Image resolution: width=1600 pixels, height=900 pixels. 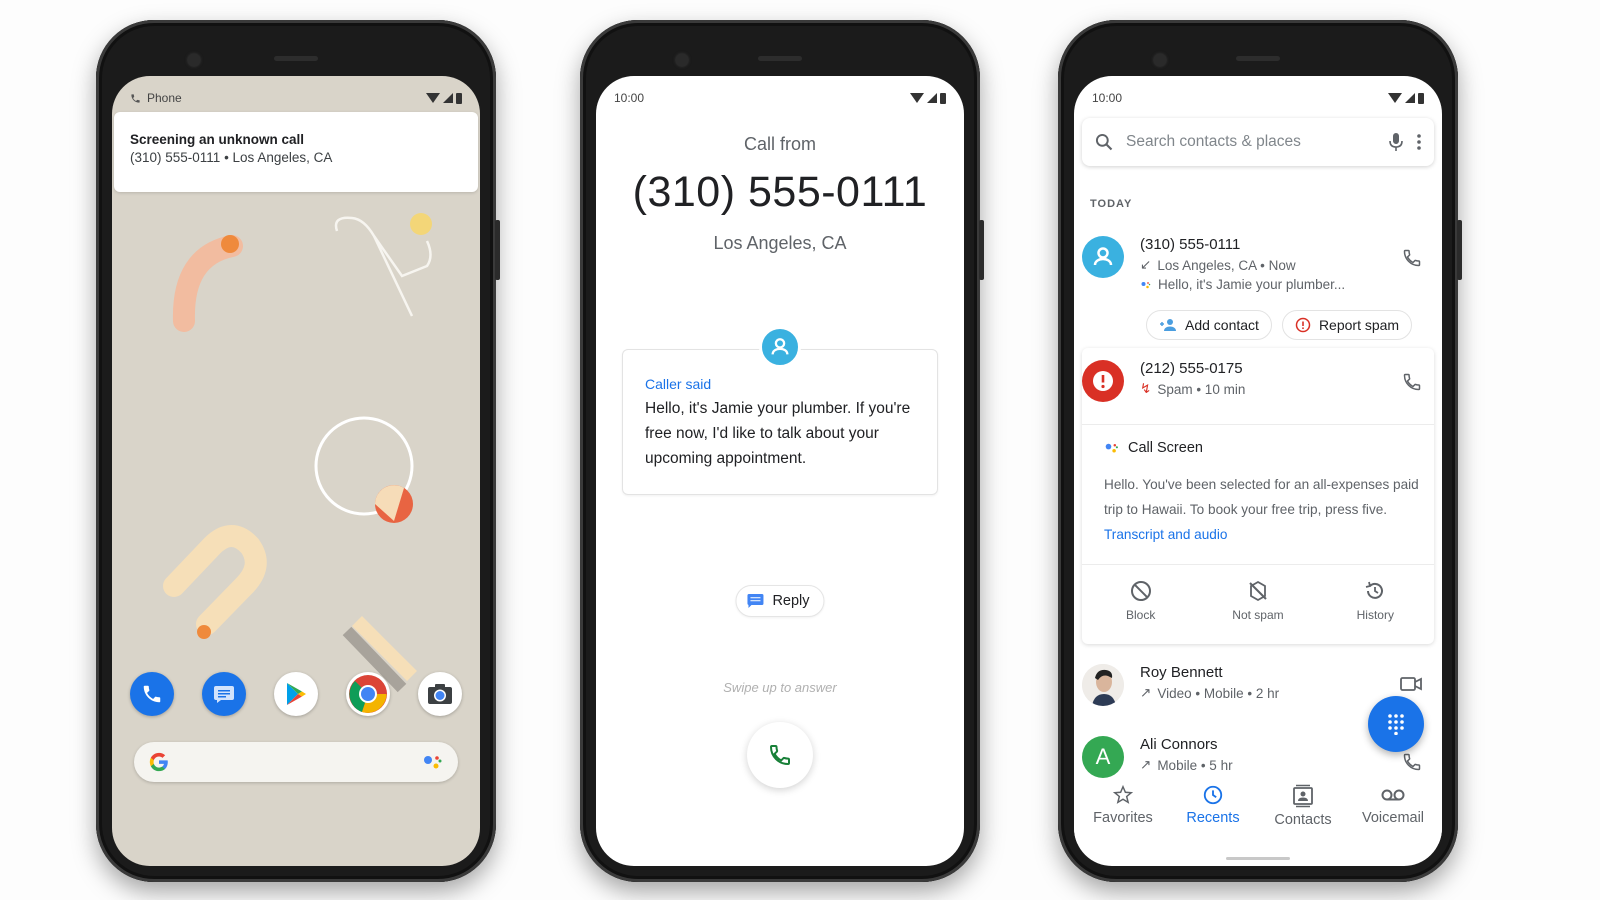 I want to click on spam-actions: Block Not spam History, so click(x=1258, y=601).